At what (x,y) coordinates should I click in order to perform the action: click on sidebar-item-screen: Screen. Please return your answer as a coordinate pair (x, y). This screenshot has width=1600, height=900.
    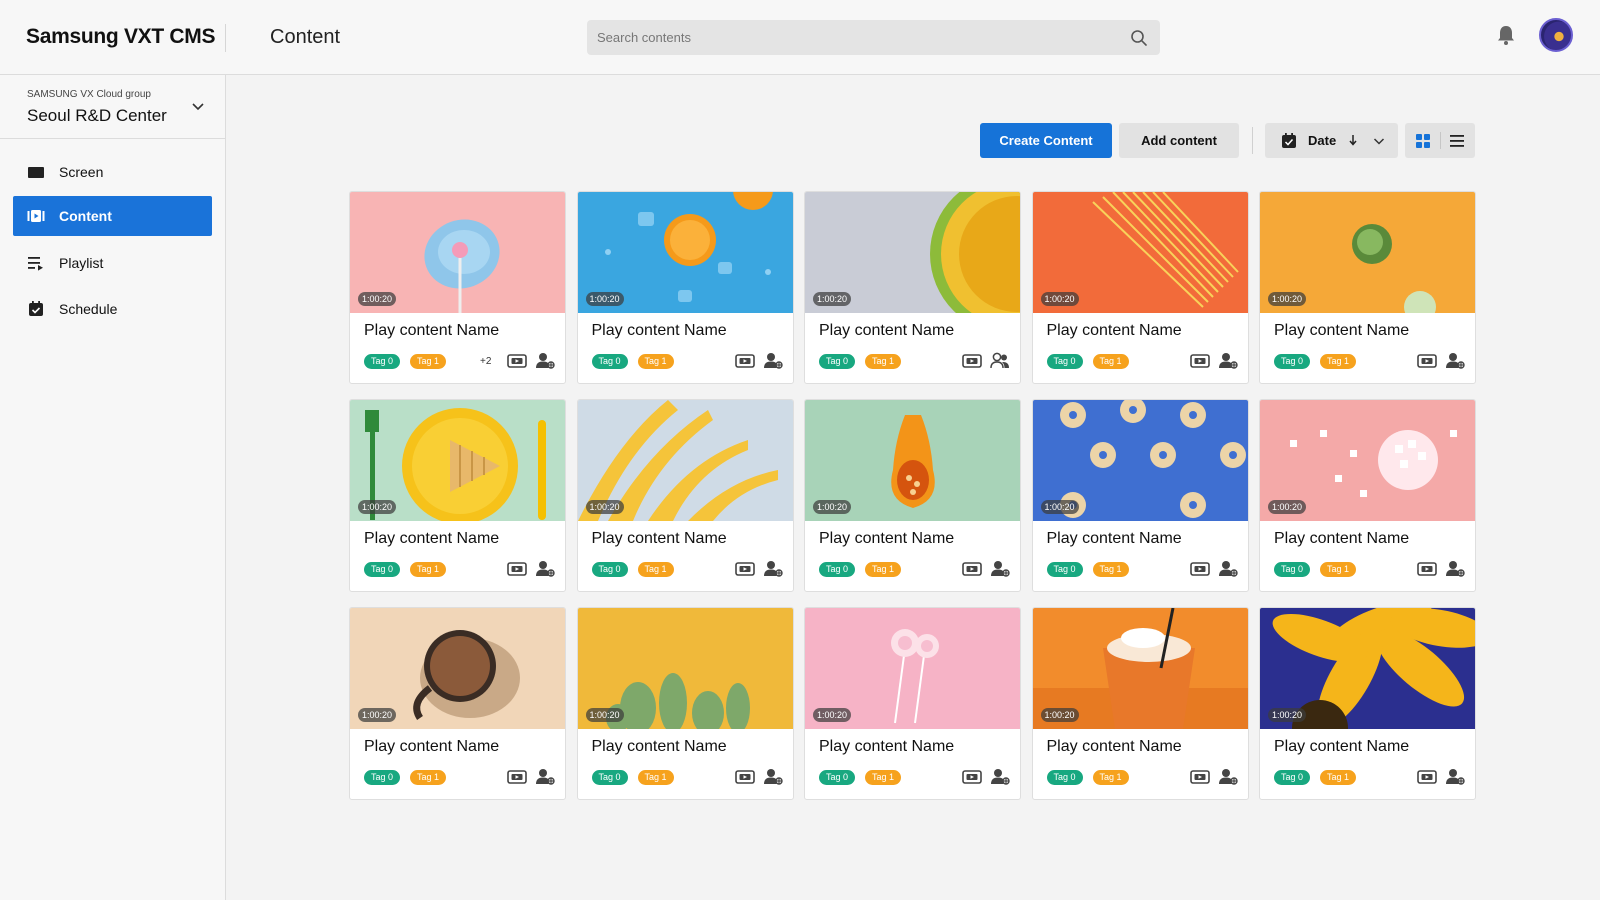
    Looking at the image, I should click on (112, 172).